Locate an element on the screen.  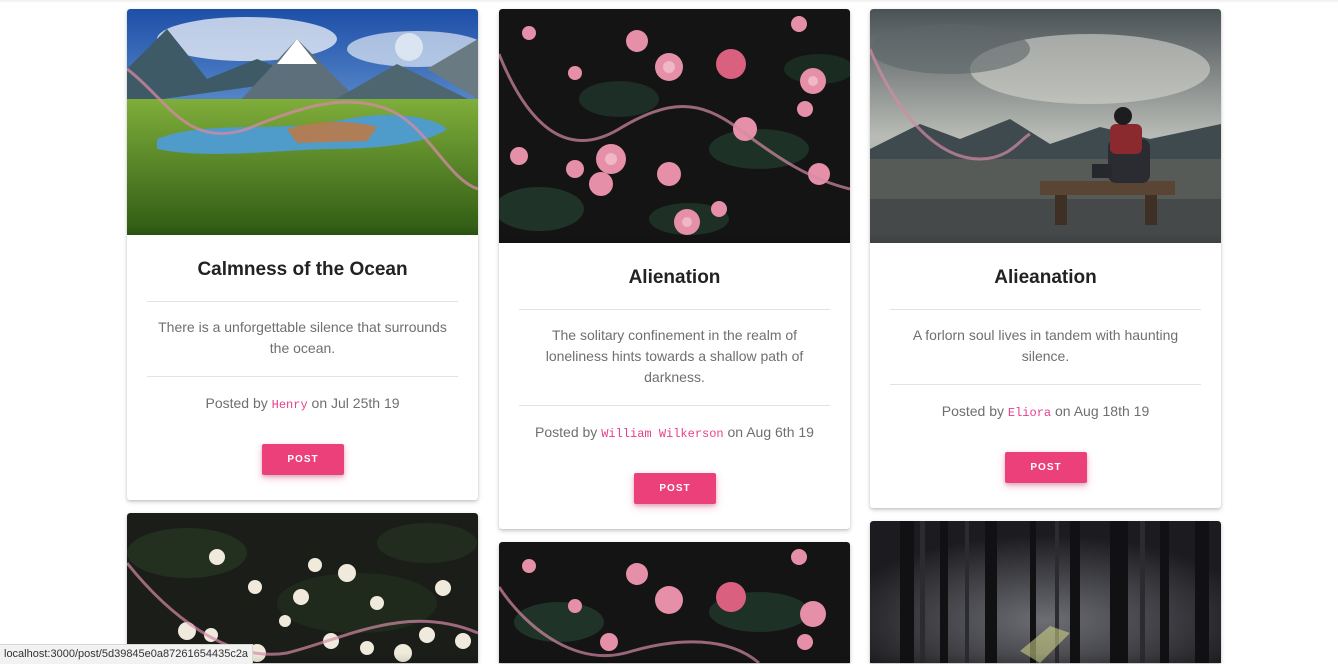
post-meta: Posted by Eliora on Aug 18th 19 is located at coordinates (1045, 411).